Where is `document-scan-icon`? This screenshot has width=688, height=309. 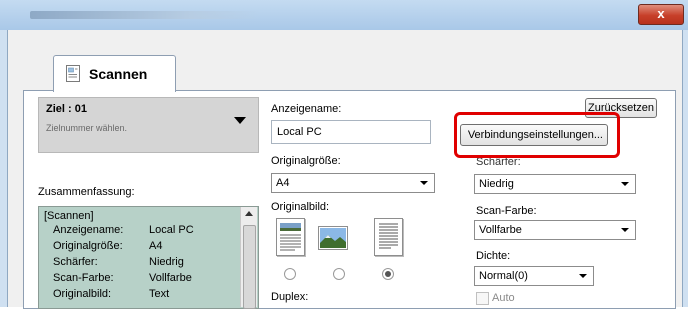 document-scan-icon is located at coordinates (73, 73).